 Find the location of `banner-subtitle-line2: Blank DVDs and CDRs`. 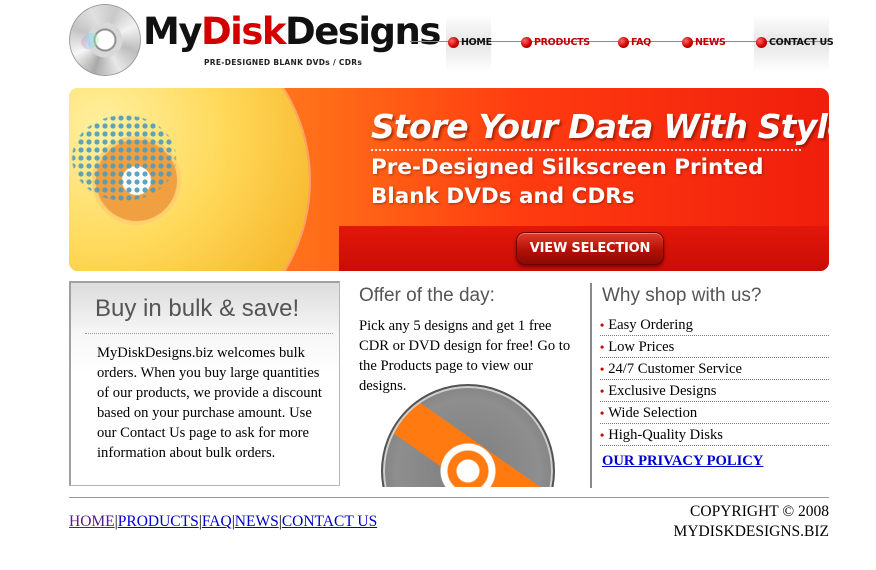

banner-subtitle-line2: Blank DVDs and CDRs is located at coordinates (503, 196).